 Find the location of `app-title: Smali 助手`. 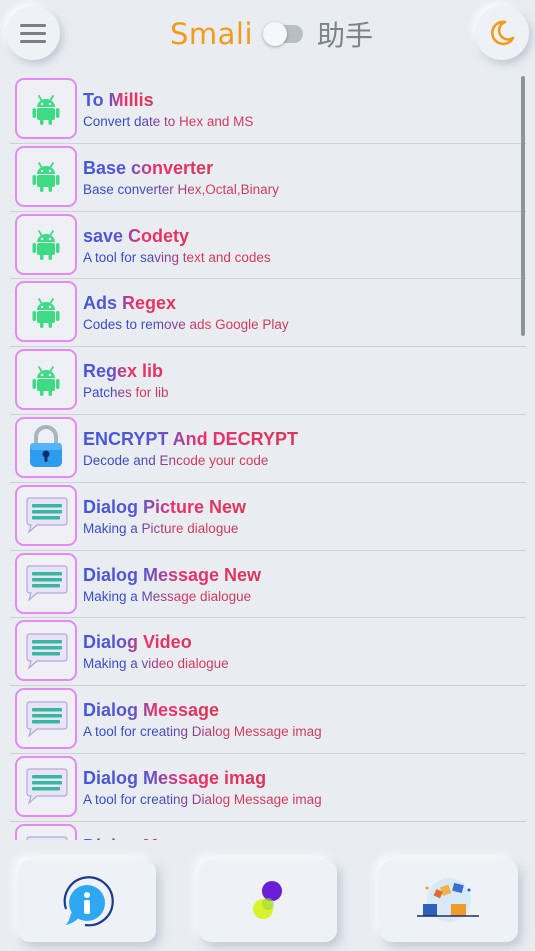

app-title: Smali 助手 is located at coordinates (271, 34).